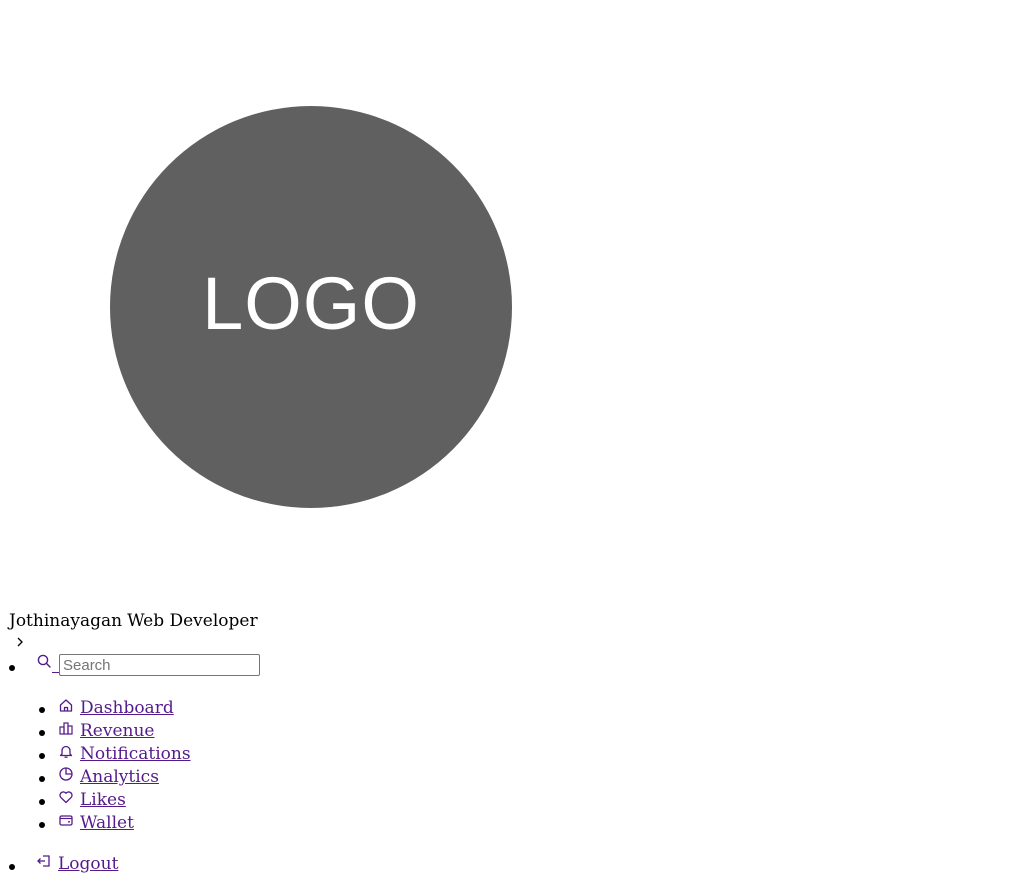  I want to click on nav-link-wallet: Wallet, so click(96, 823).